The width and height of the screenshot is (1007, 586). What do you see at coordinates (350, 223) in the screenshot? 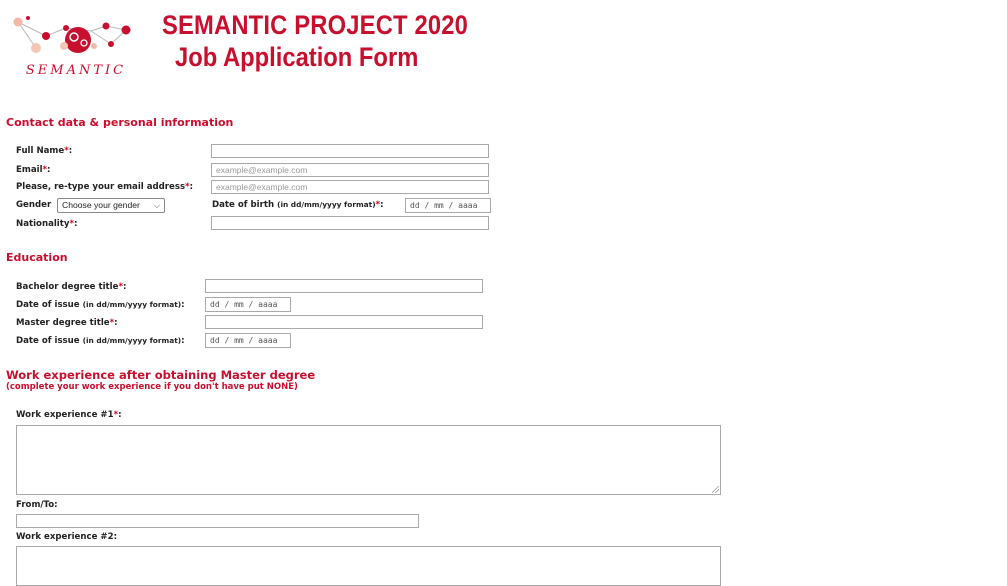
I see `nationality-input` at bounding box center [350, 223].